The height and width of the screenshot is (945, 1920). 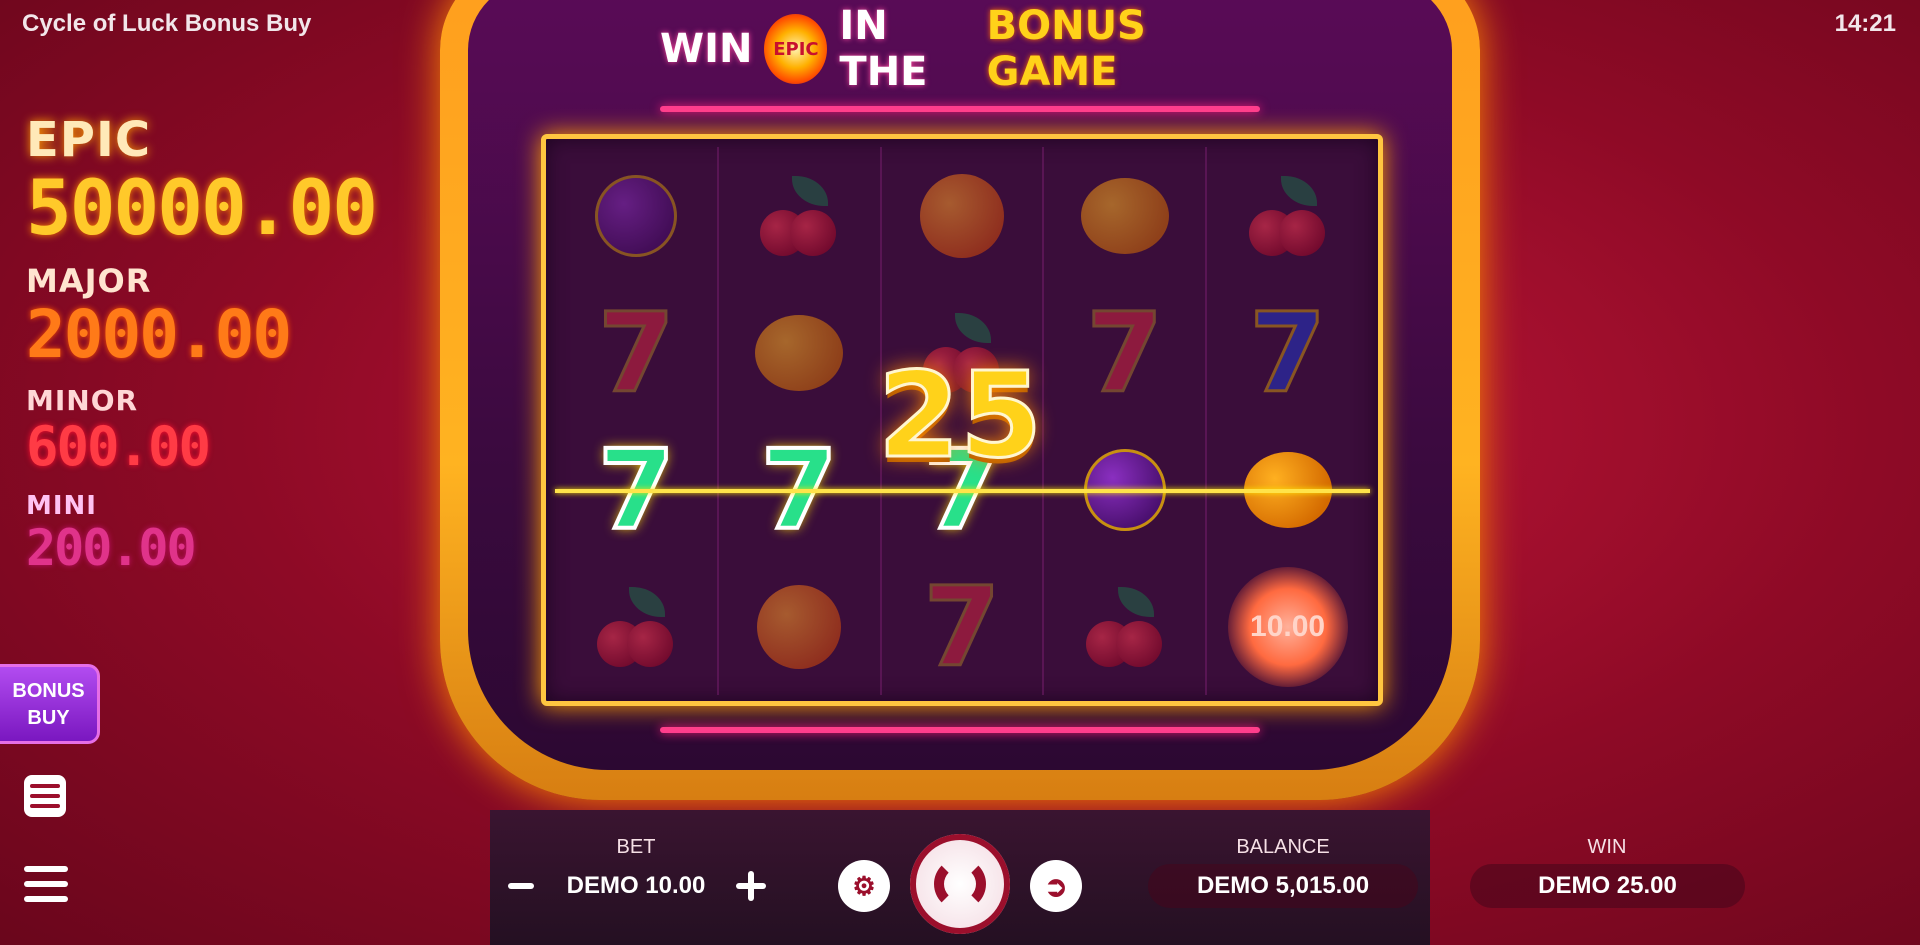 I want to click on jackpot-epic-label: EPIC, so click(x=89, y=140).